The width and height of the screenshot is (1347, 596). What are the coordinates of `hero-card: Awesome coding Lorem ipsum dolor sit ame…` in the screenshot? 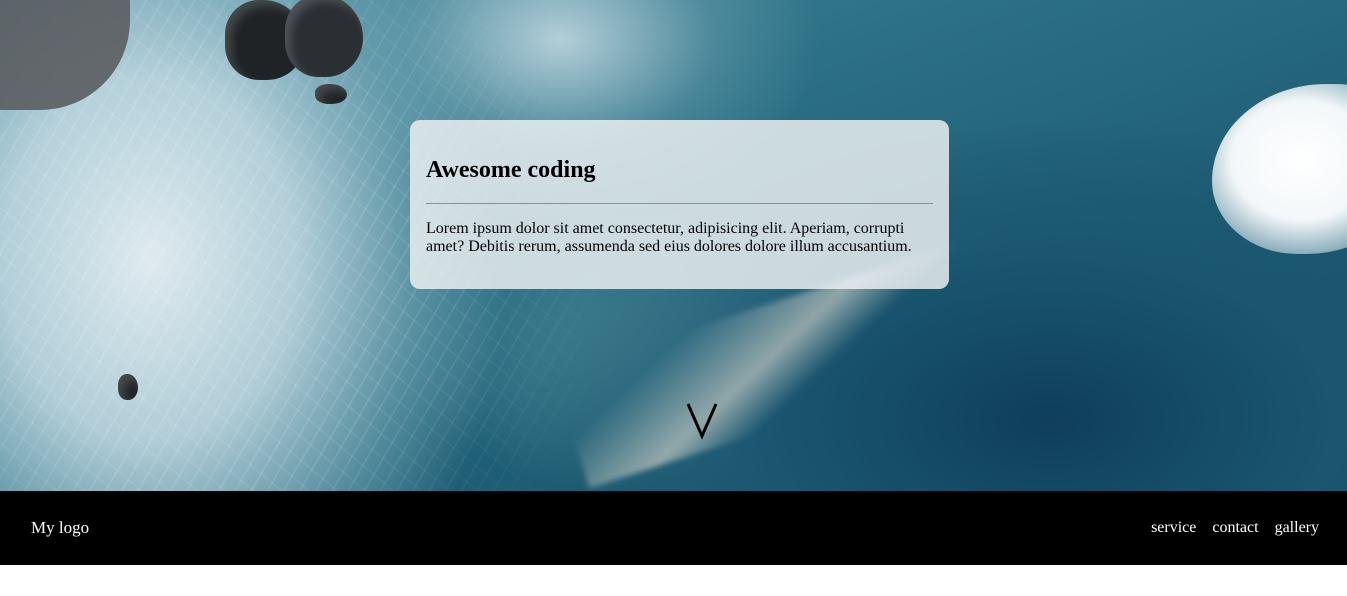 It's located at (679, 204).